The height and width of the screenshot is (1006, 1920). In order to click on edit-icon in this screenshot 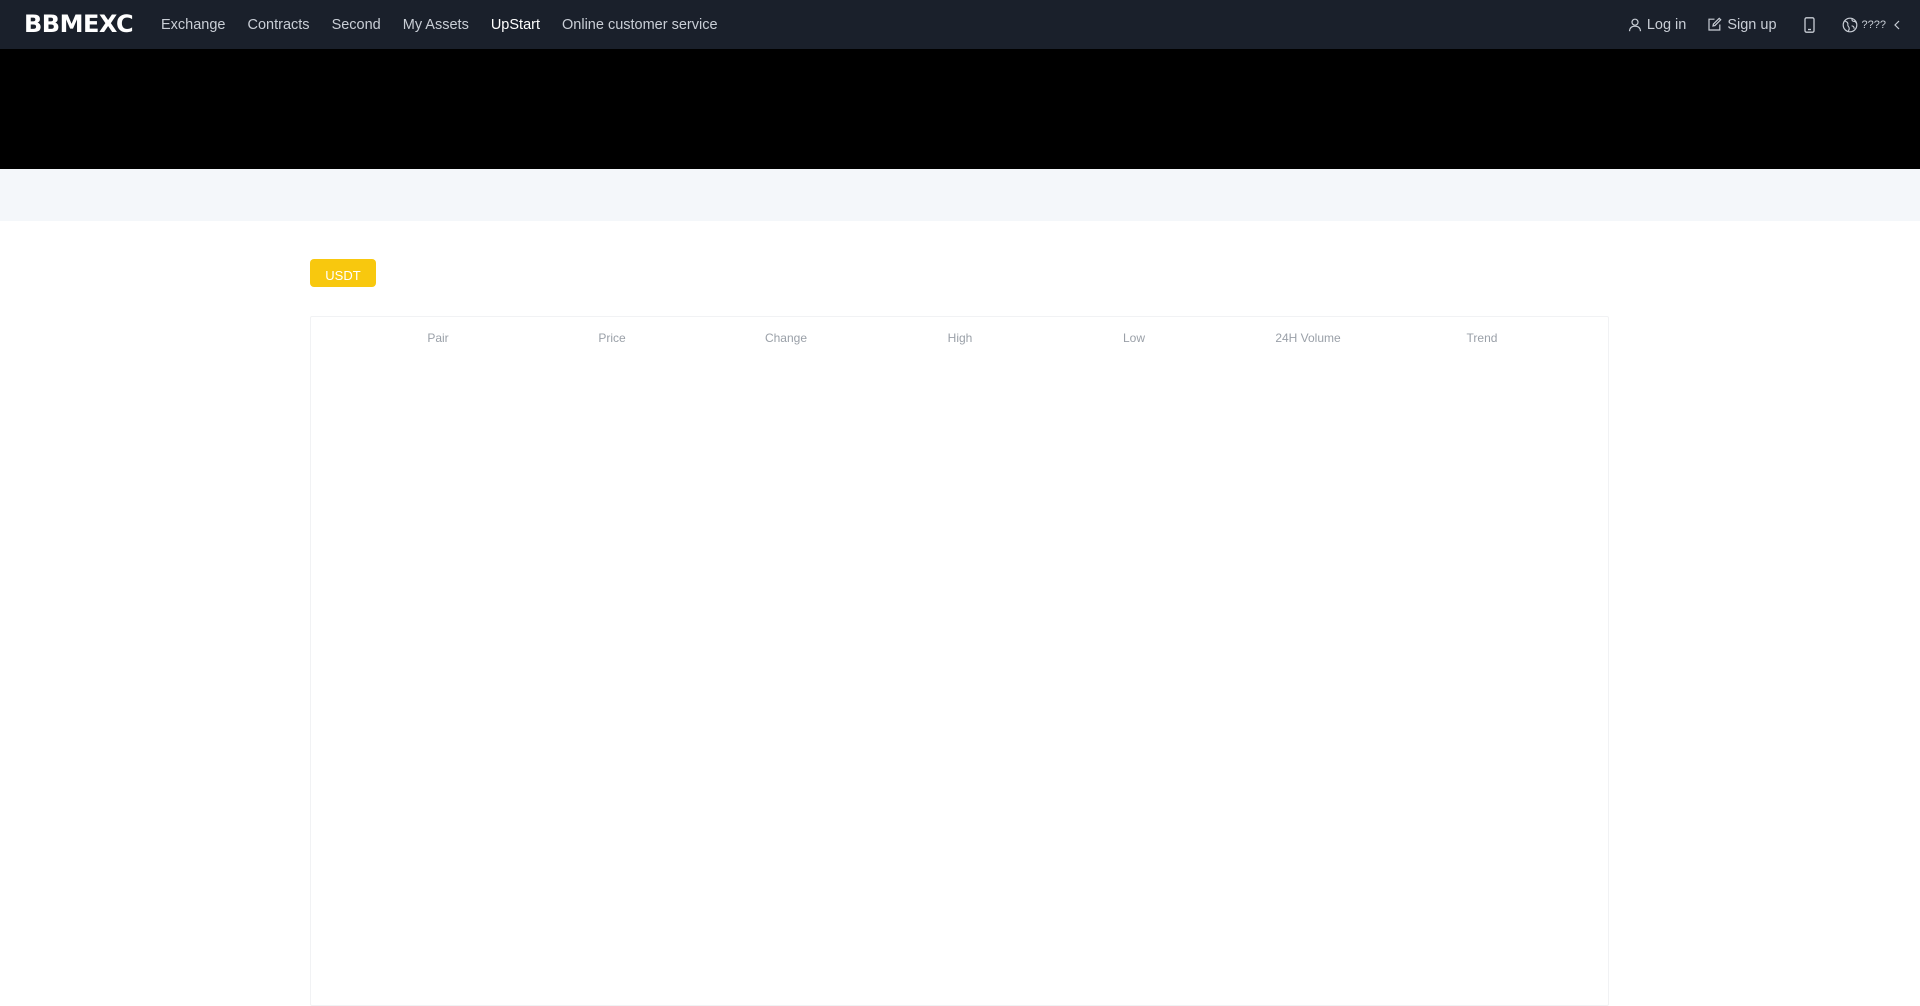, I will do `click(1714, 24)`.